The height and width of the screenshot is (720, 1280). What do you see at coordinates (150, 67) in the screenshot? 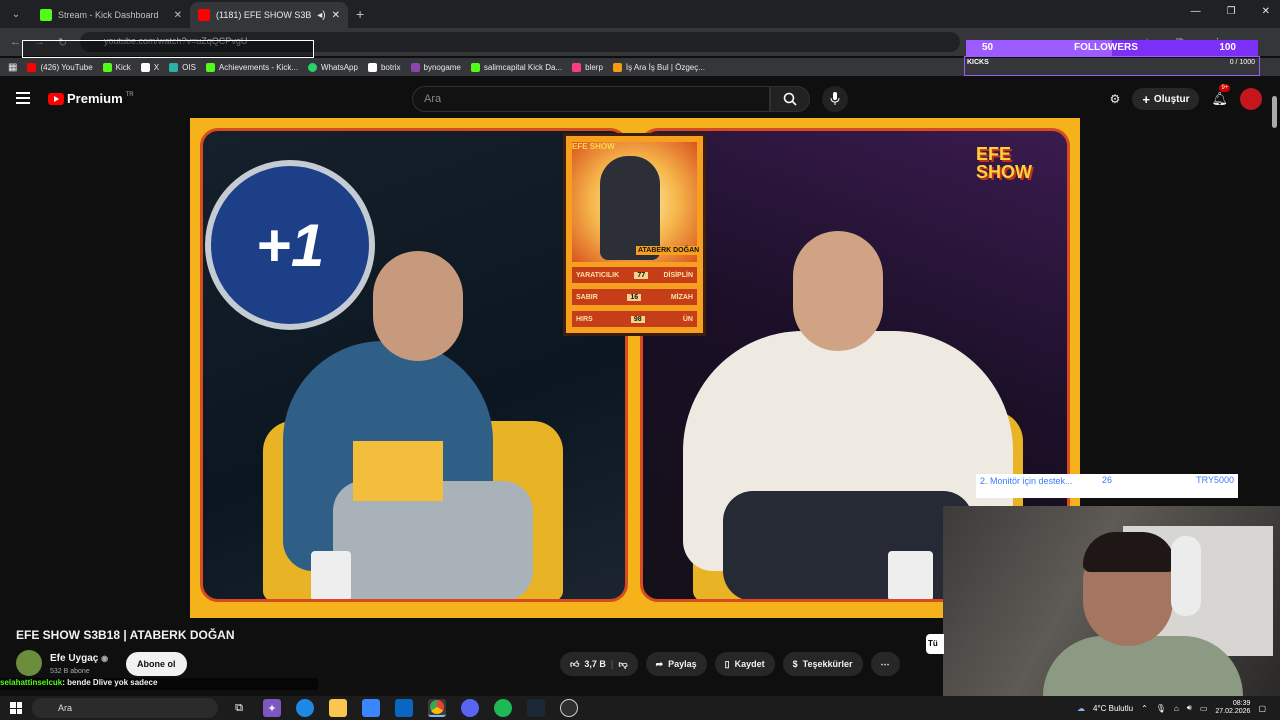
I see `bookmark-x: X` at bounding box center [150, 67].